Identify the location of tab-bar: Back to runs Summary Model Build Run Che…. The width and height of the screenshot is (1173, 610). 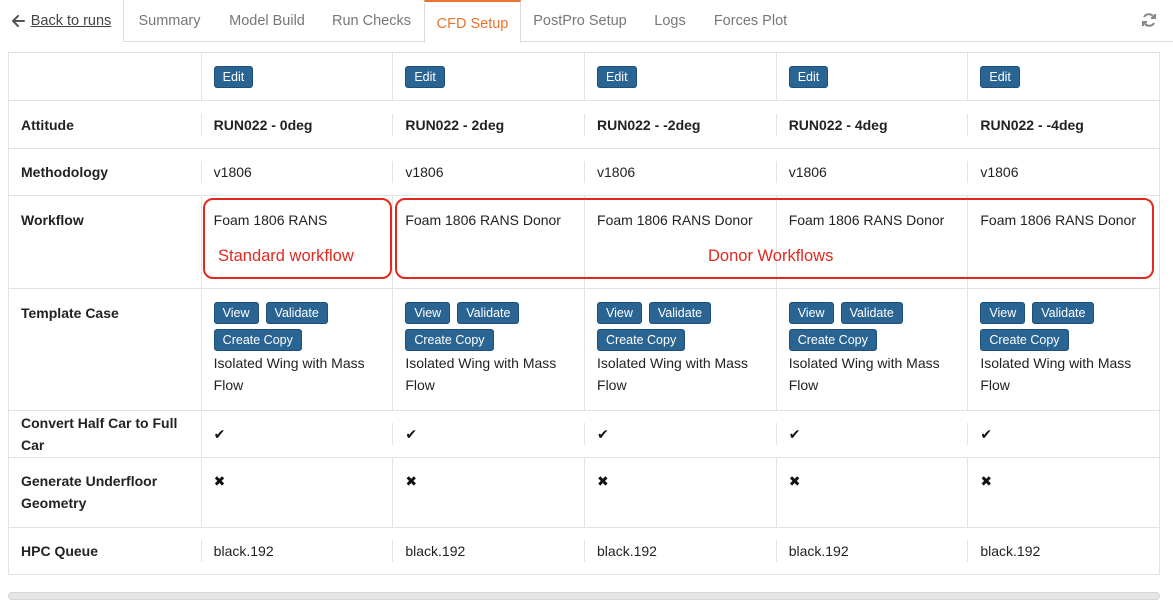
(586, 21).